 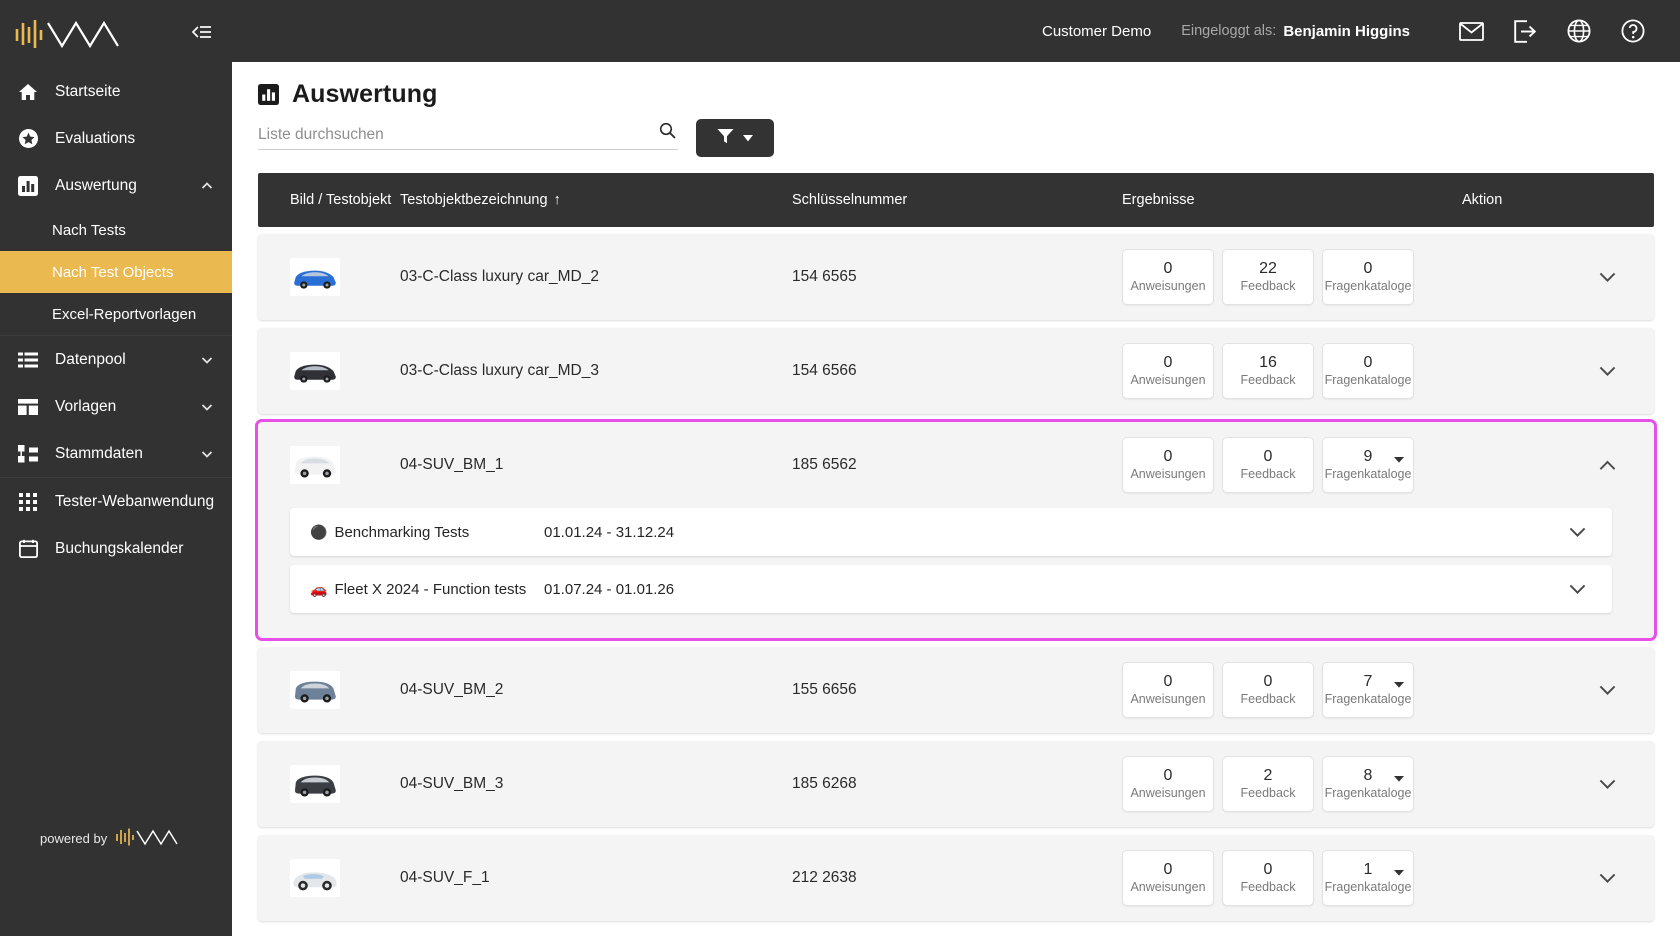 I want to click on sidebar-item-datenpool: Datenpool, so click(x=116, y=359).